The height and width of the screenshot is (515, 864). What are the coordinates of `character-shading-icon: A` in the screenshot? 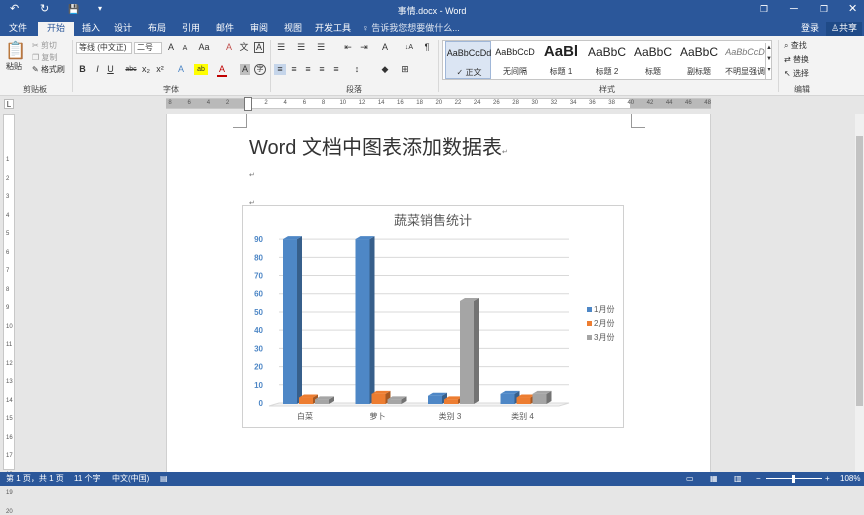 It's located at (245, 69).